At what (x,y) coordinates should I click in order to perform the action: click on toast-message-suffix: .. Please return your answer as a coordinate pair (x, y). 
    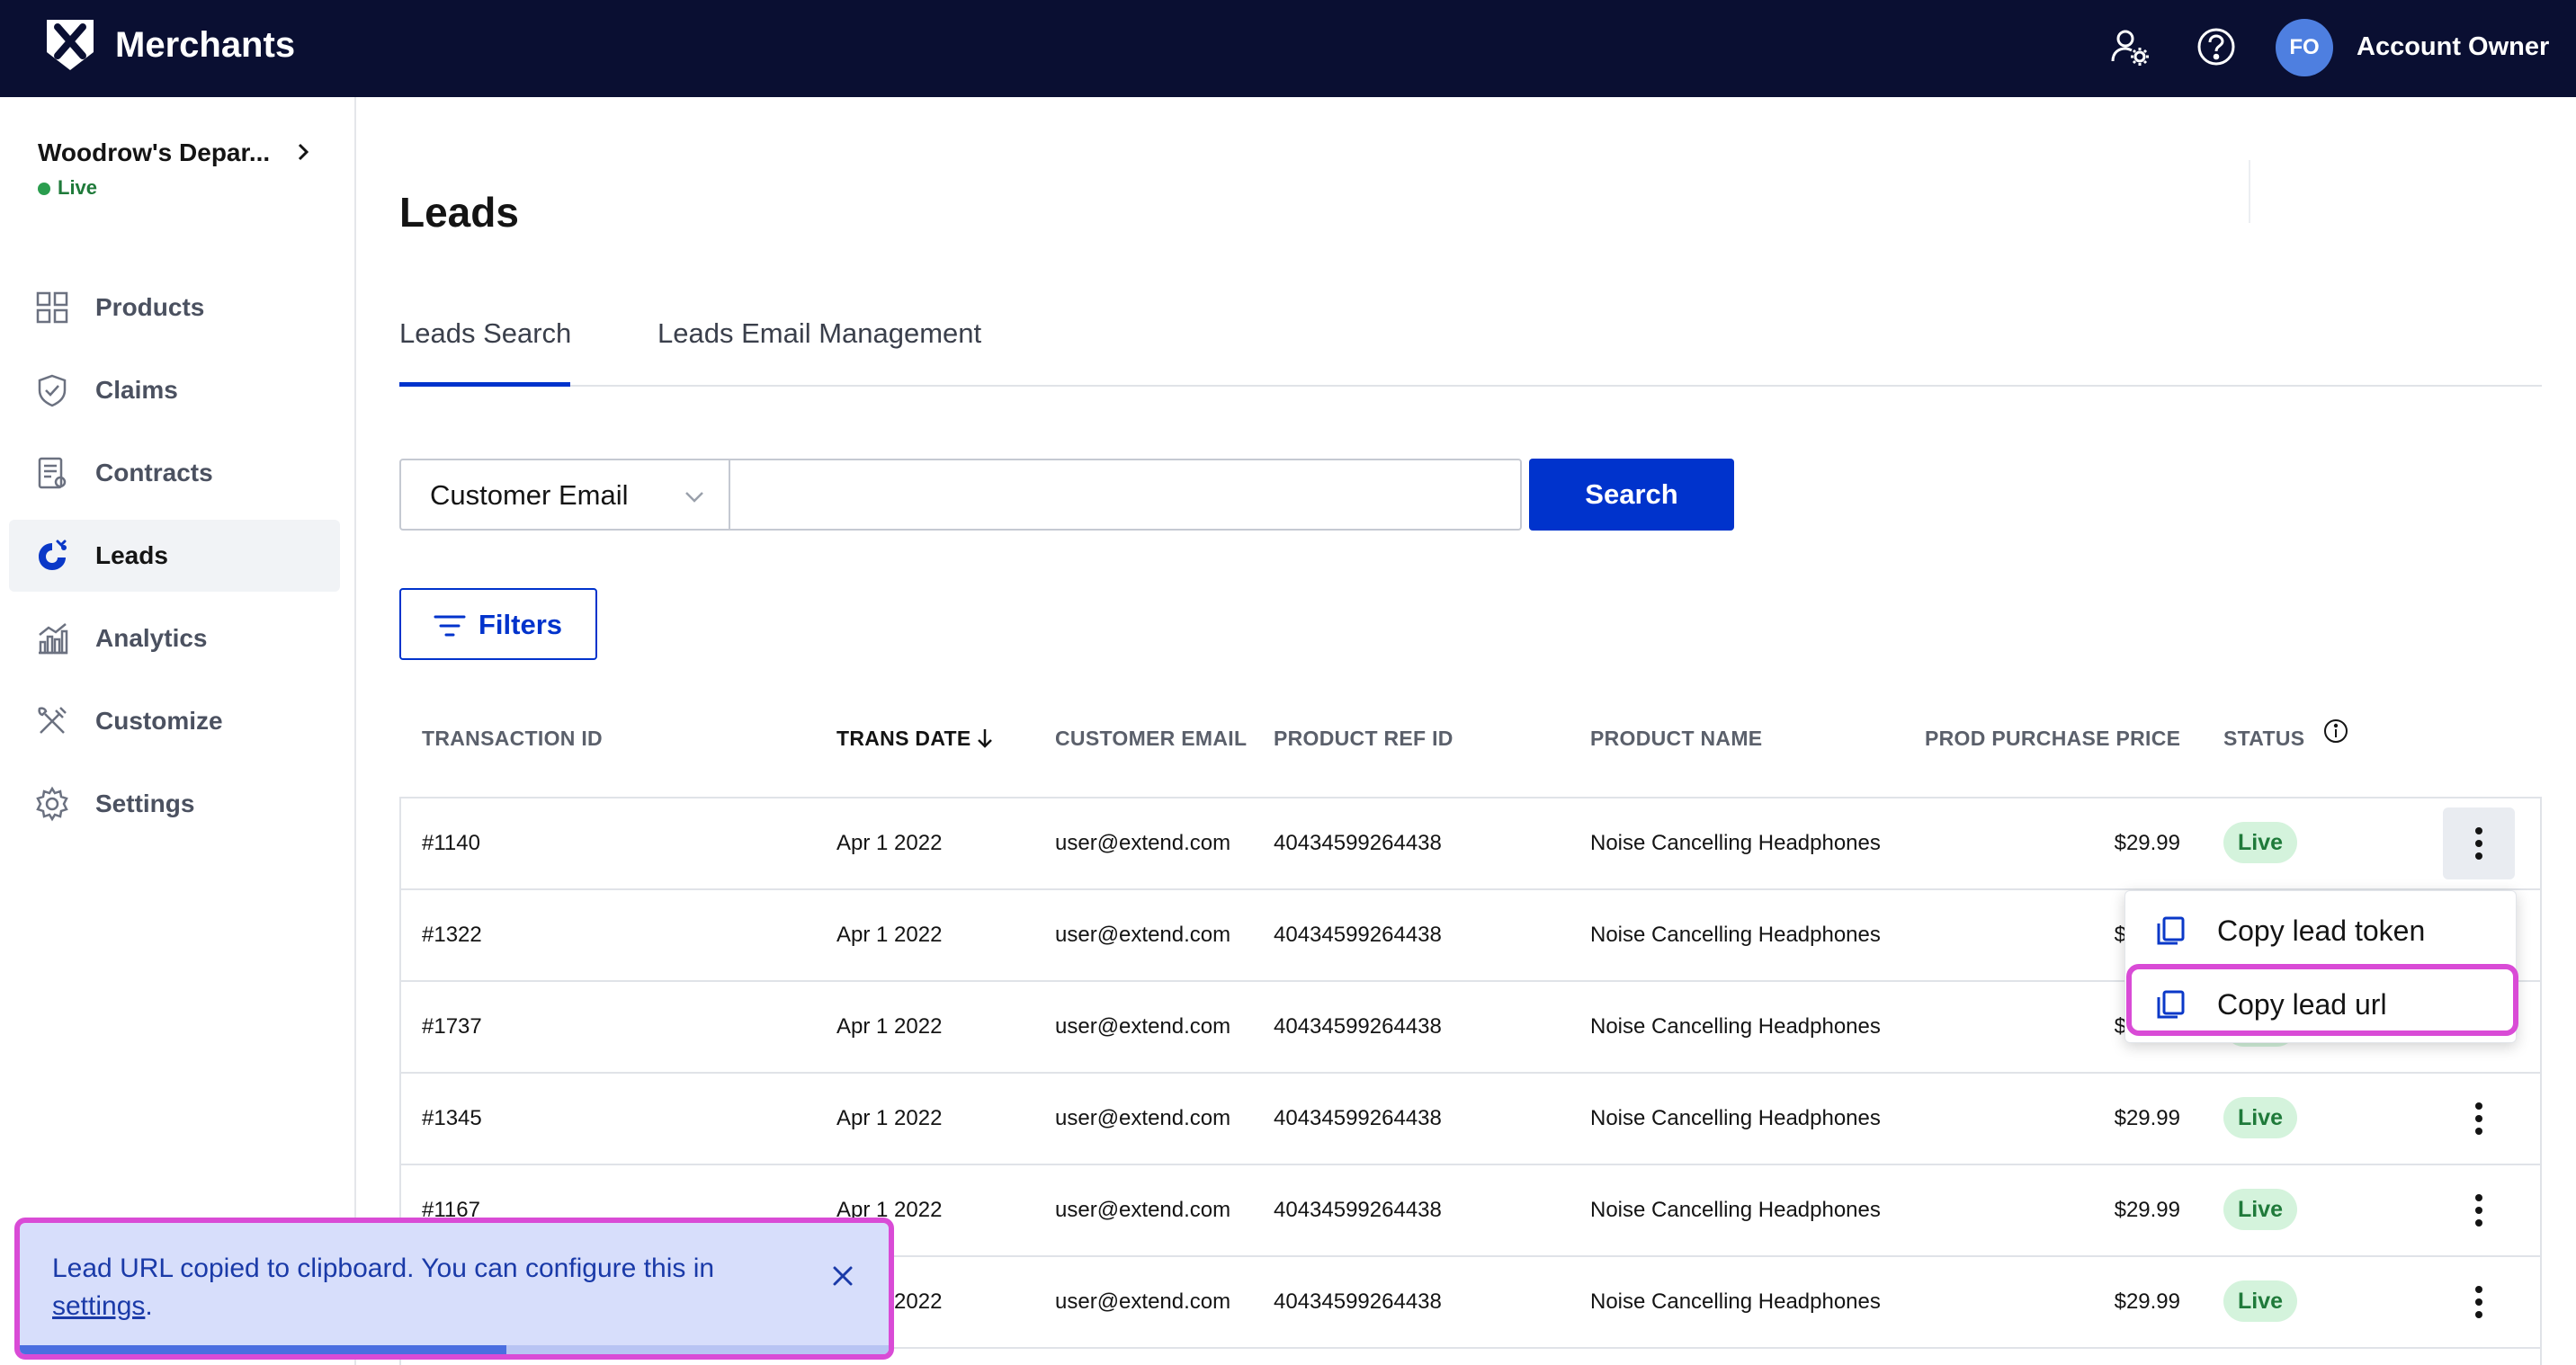
    Looking at the image, I should click on (149, 1306).